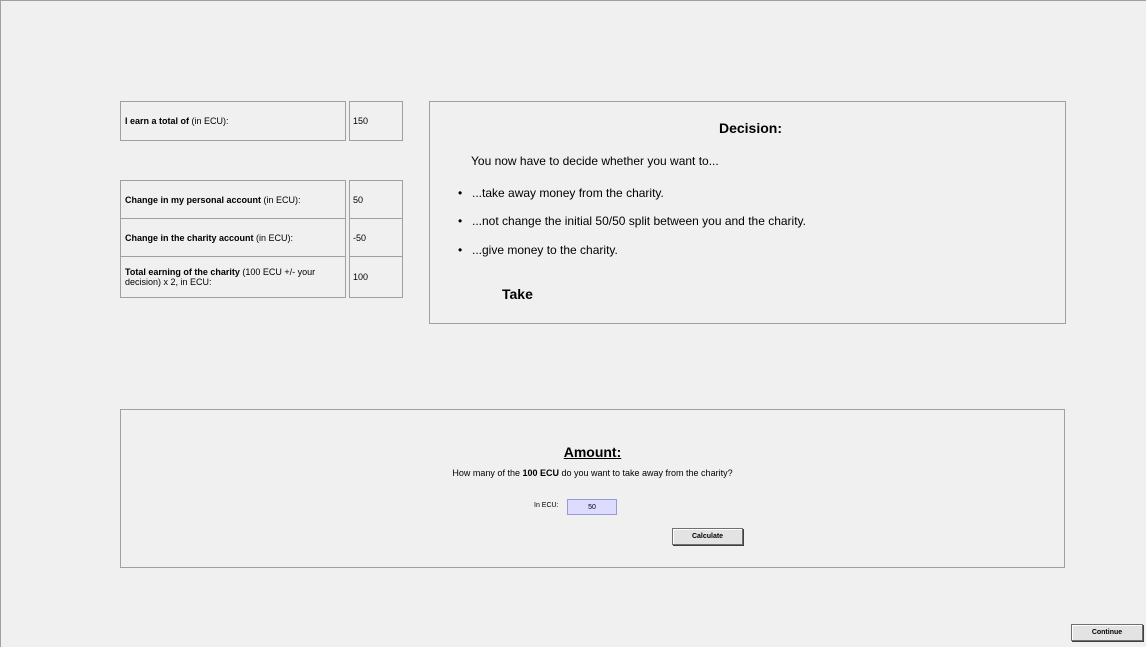 Image resolution: width=1146 pixels, height=647 pixels. Describe the element at coordinates (233, 121) in the screenshot. I see `total-earning-label: I earn a total of (in ECU):` at that location.